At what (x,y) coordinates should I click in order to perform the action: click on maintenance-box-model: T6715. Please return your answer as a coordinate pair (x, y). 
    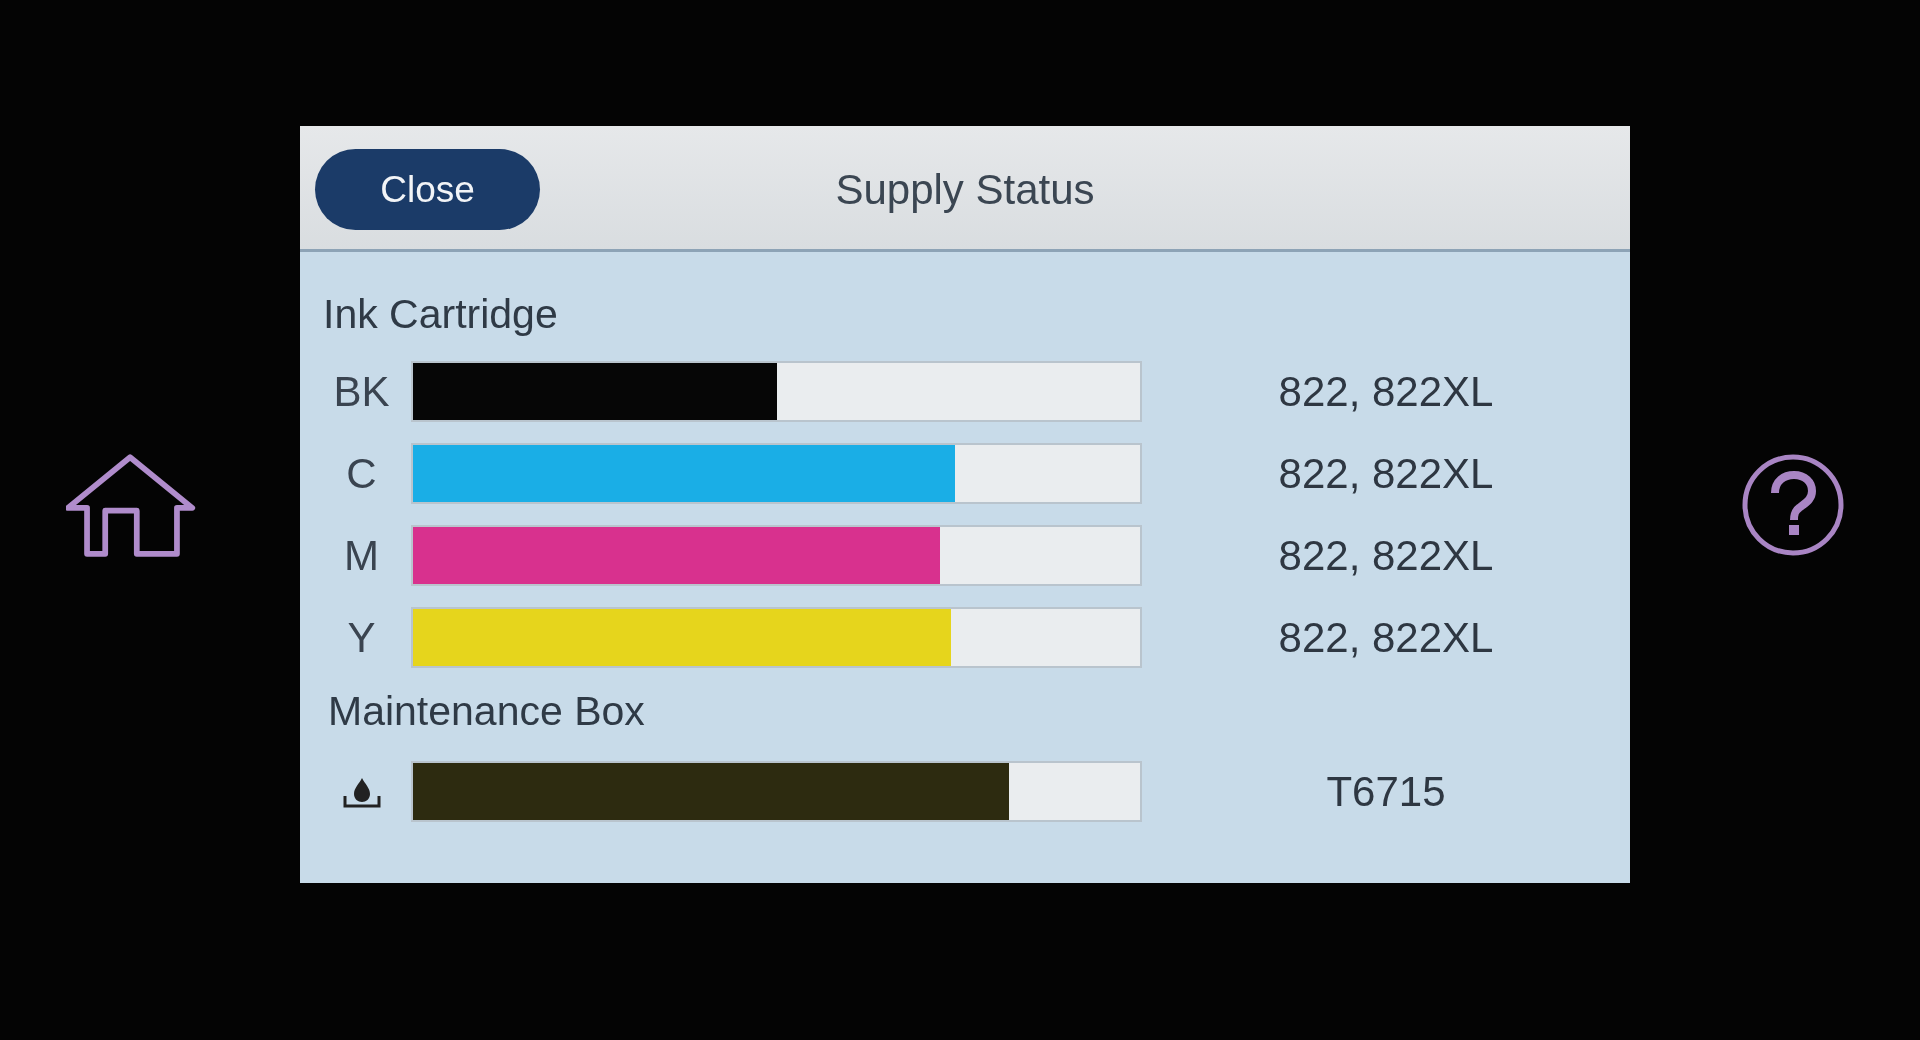
    Looking at the image, I should click on (1386, 791).